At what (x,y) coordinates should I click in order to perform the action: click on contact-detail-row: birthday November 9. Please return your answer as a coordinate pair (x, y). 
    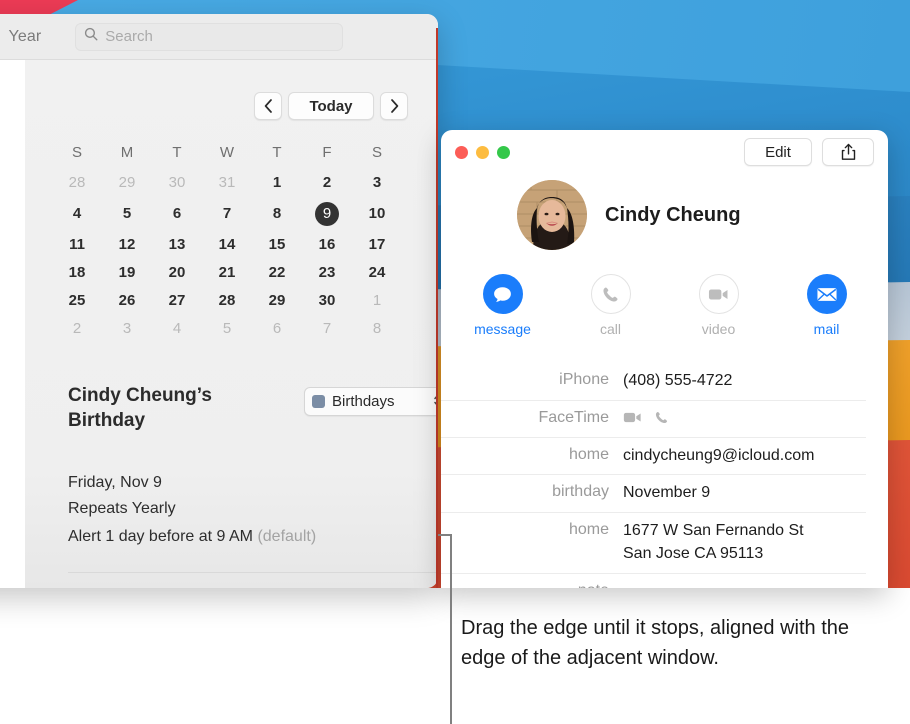
    Looking at the image, I should click on (653, 493).